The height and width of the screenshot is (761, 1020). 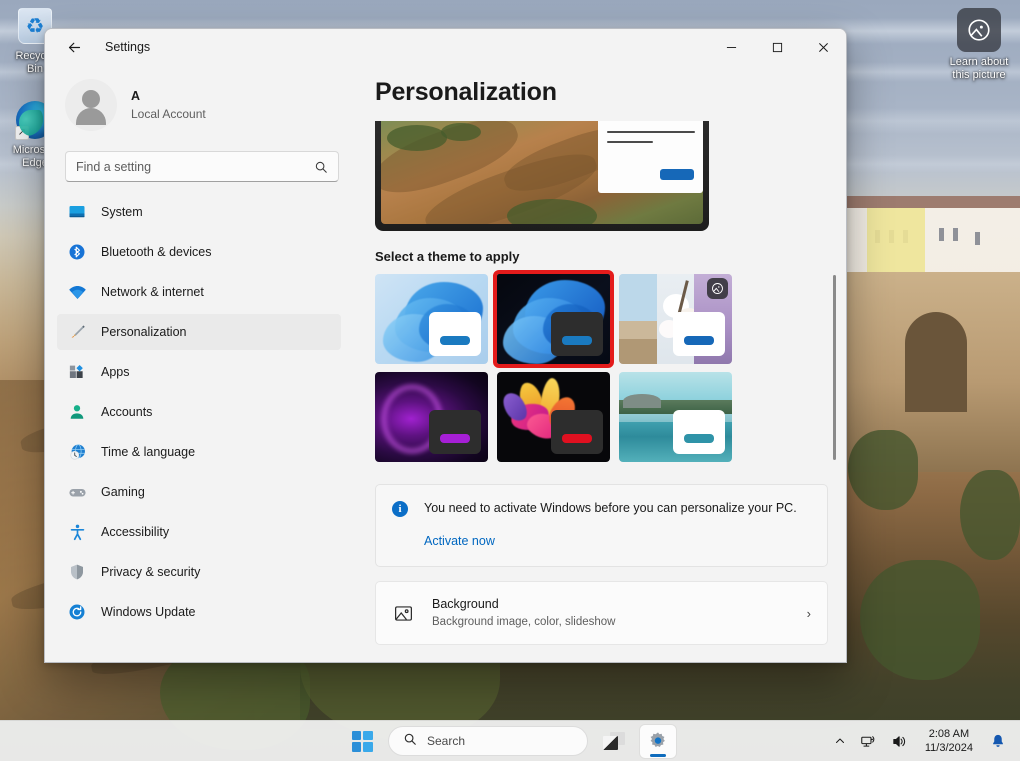 I want to click on sidebar-item-system: System, so click(x=199, y=212).